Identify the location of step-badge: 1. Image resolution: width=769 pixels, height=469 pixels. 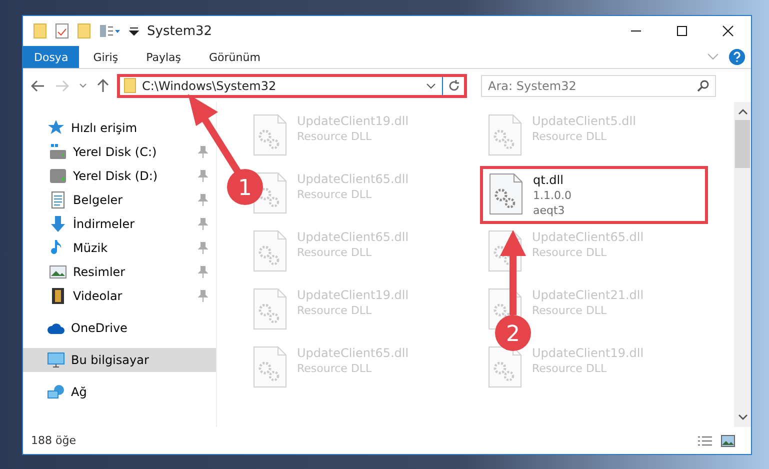
(245, 187).